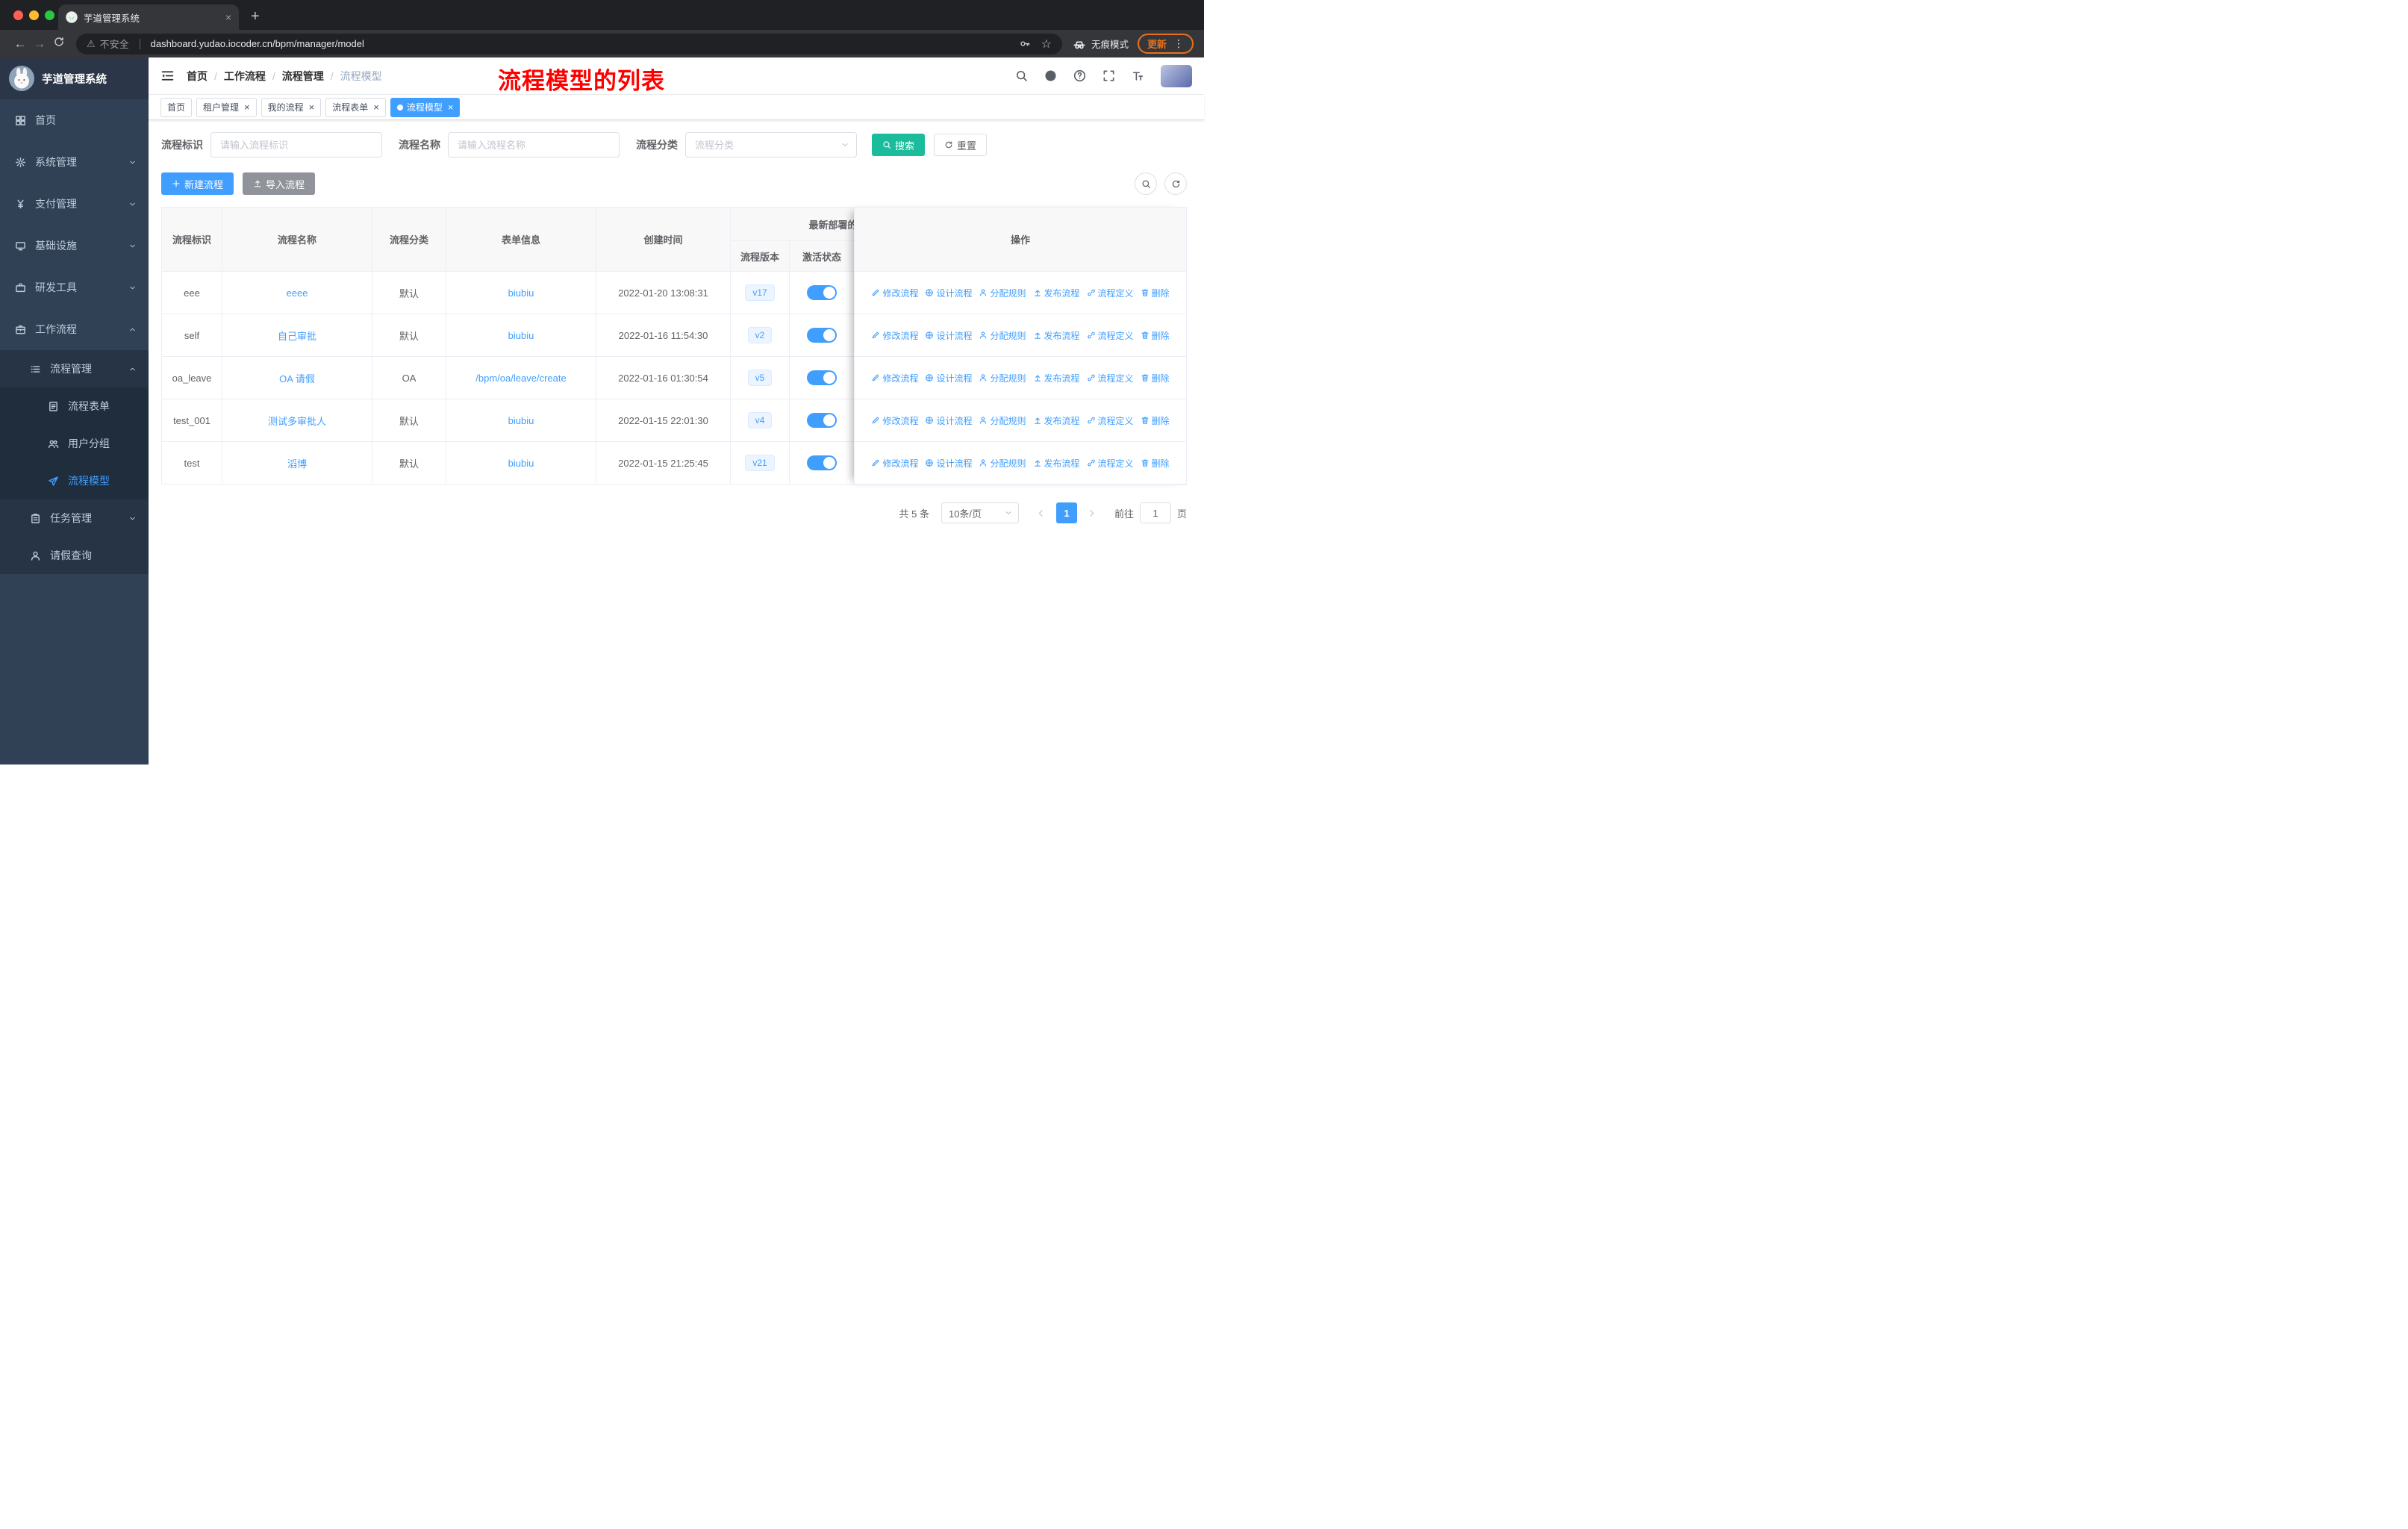 The image size is (2408, 1529). I want to click on sidebar-item-workflow: 工作流程, so click(74, 329).